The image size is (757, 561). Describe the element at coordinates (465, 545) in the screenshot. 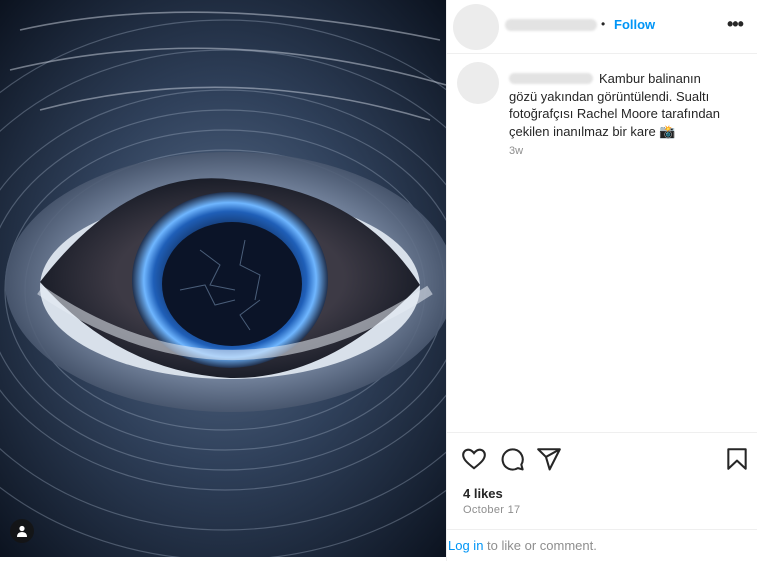

I see `login-link: Log in` at that location.